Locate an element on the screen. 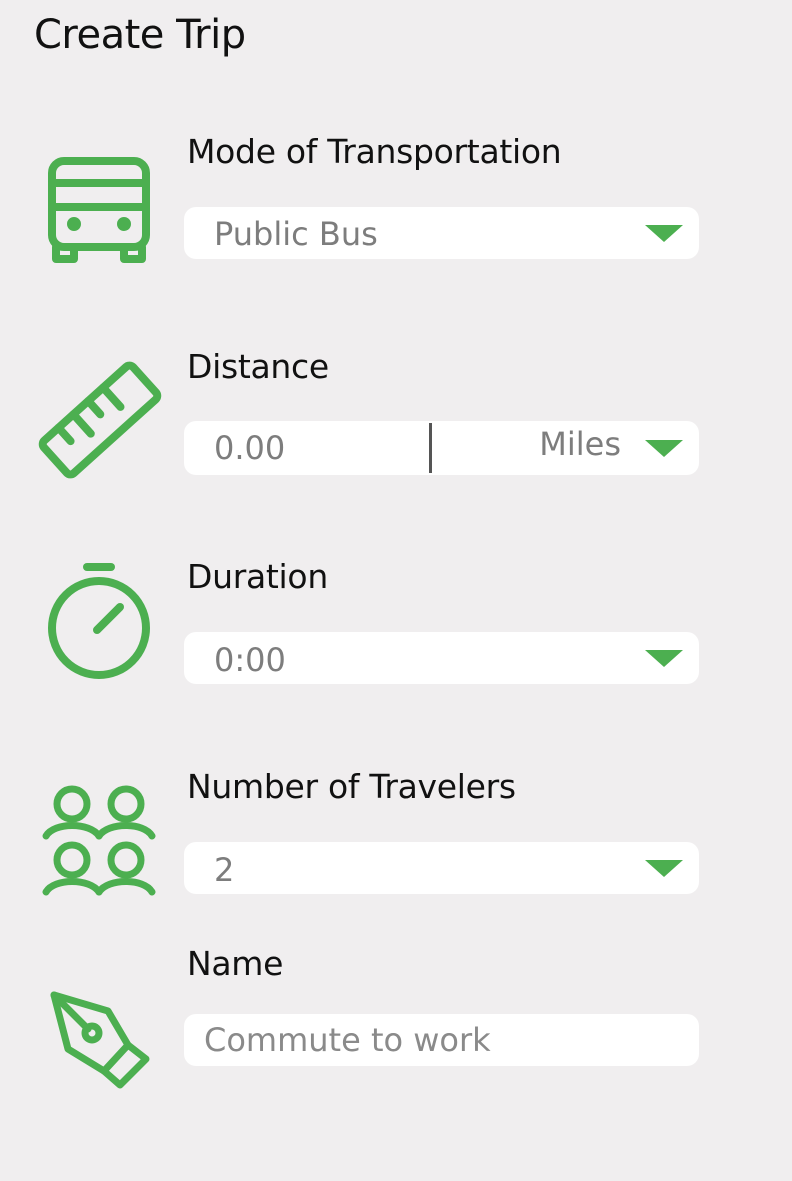 This screenshot has width=792, height=1181. duration-select: 0:00 is located at coordinates (441, 658).